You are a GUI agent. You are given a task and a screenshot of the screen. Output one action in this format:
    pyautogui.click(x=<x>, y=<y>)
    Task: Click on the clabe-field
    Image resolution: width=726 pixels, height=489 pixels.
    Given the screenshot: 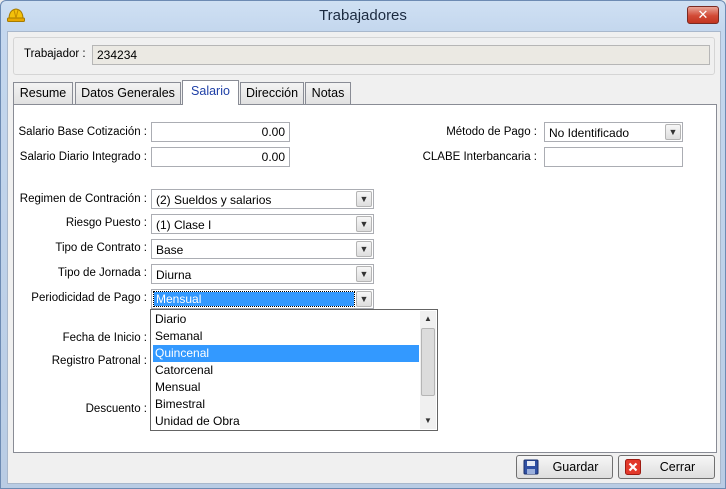 What is the action you would take?
    pyautogui.click(x=613, y=157)
    